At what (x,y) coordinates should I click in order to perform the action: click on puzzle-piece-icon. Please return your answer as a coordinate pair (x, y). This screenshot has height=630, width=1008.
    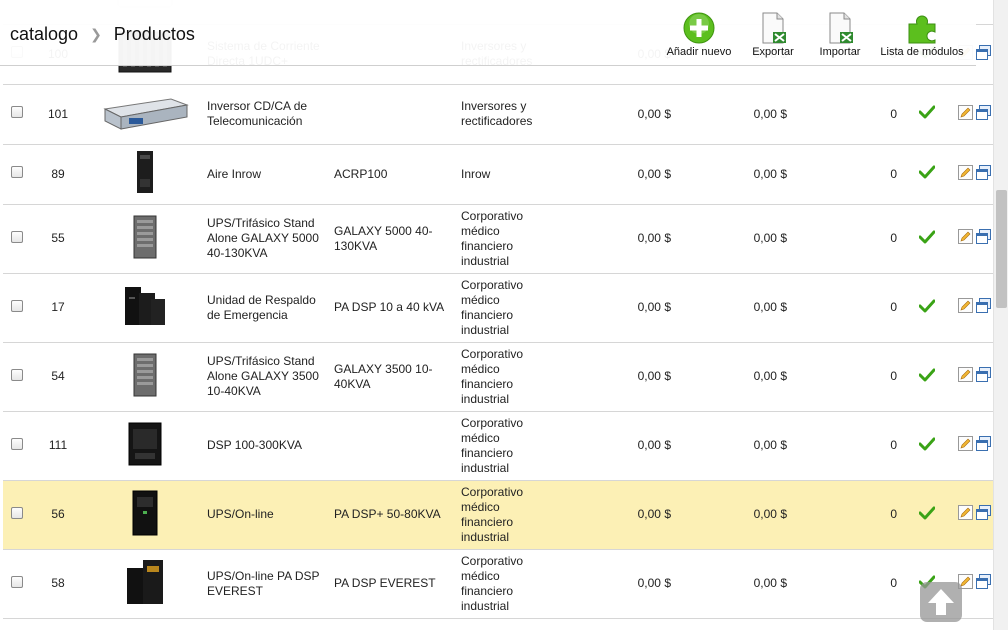
    Looking at the image, I should click on (922, 29).